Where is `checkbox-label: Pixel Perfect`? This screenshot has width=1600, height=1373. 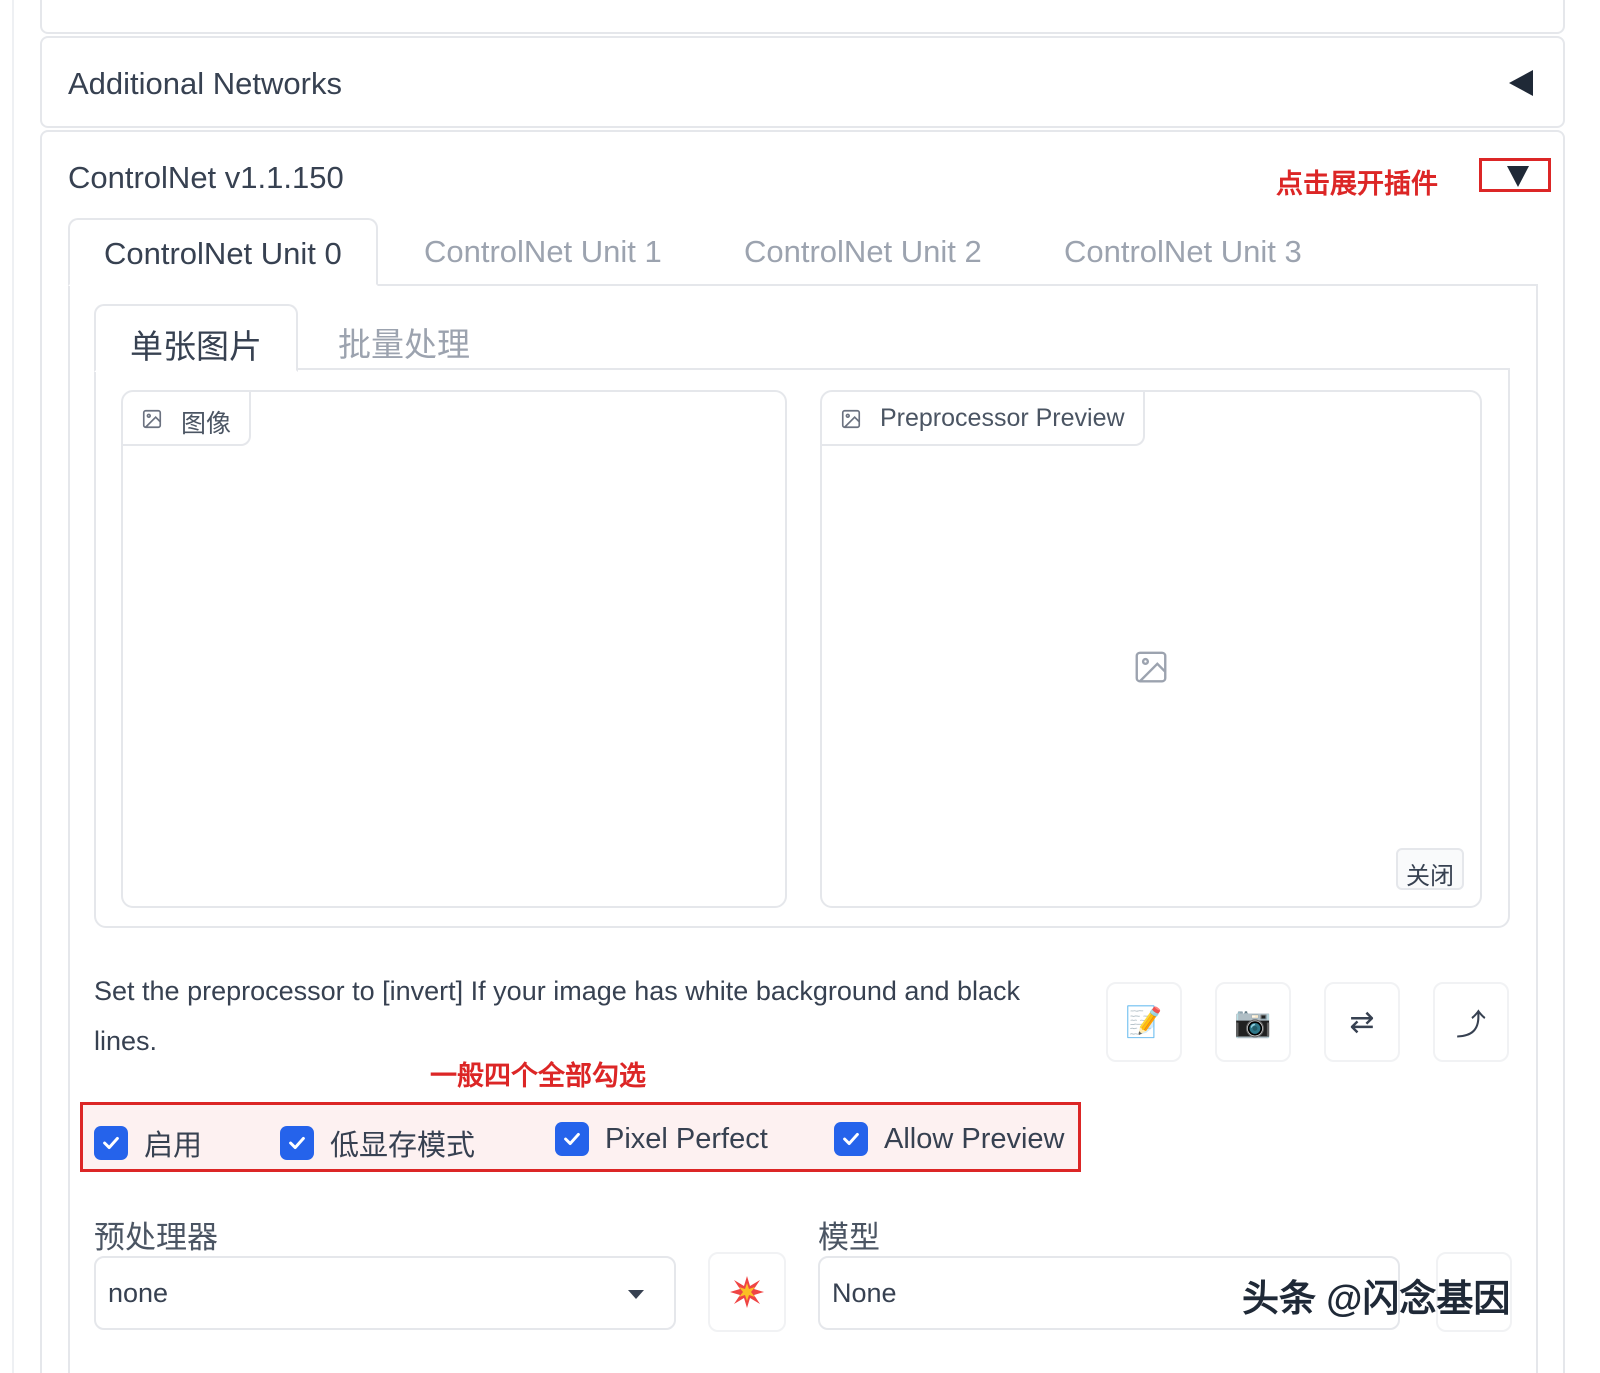 checkbox-label: Pixel Perfect is located at coordinates (686, 1138).